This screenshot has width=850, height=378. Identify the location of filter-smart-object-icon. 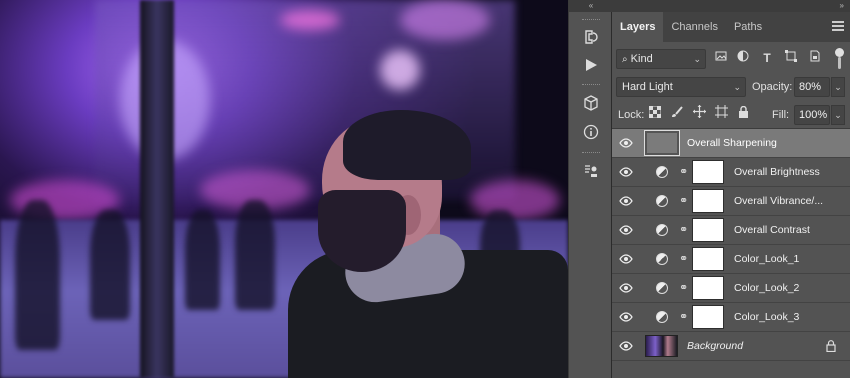
(815, 58).